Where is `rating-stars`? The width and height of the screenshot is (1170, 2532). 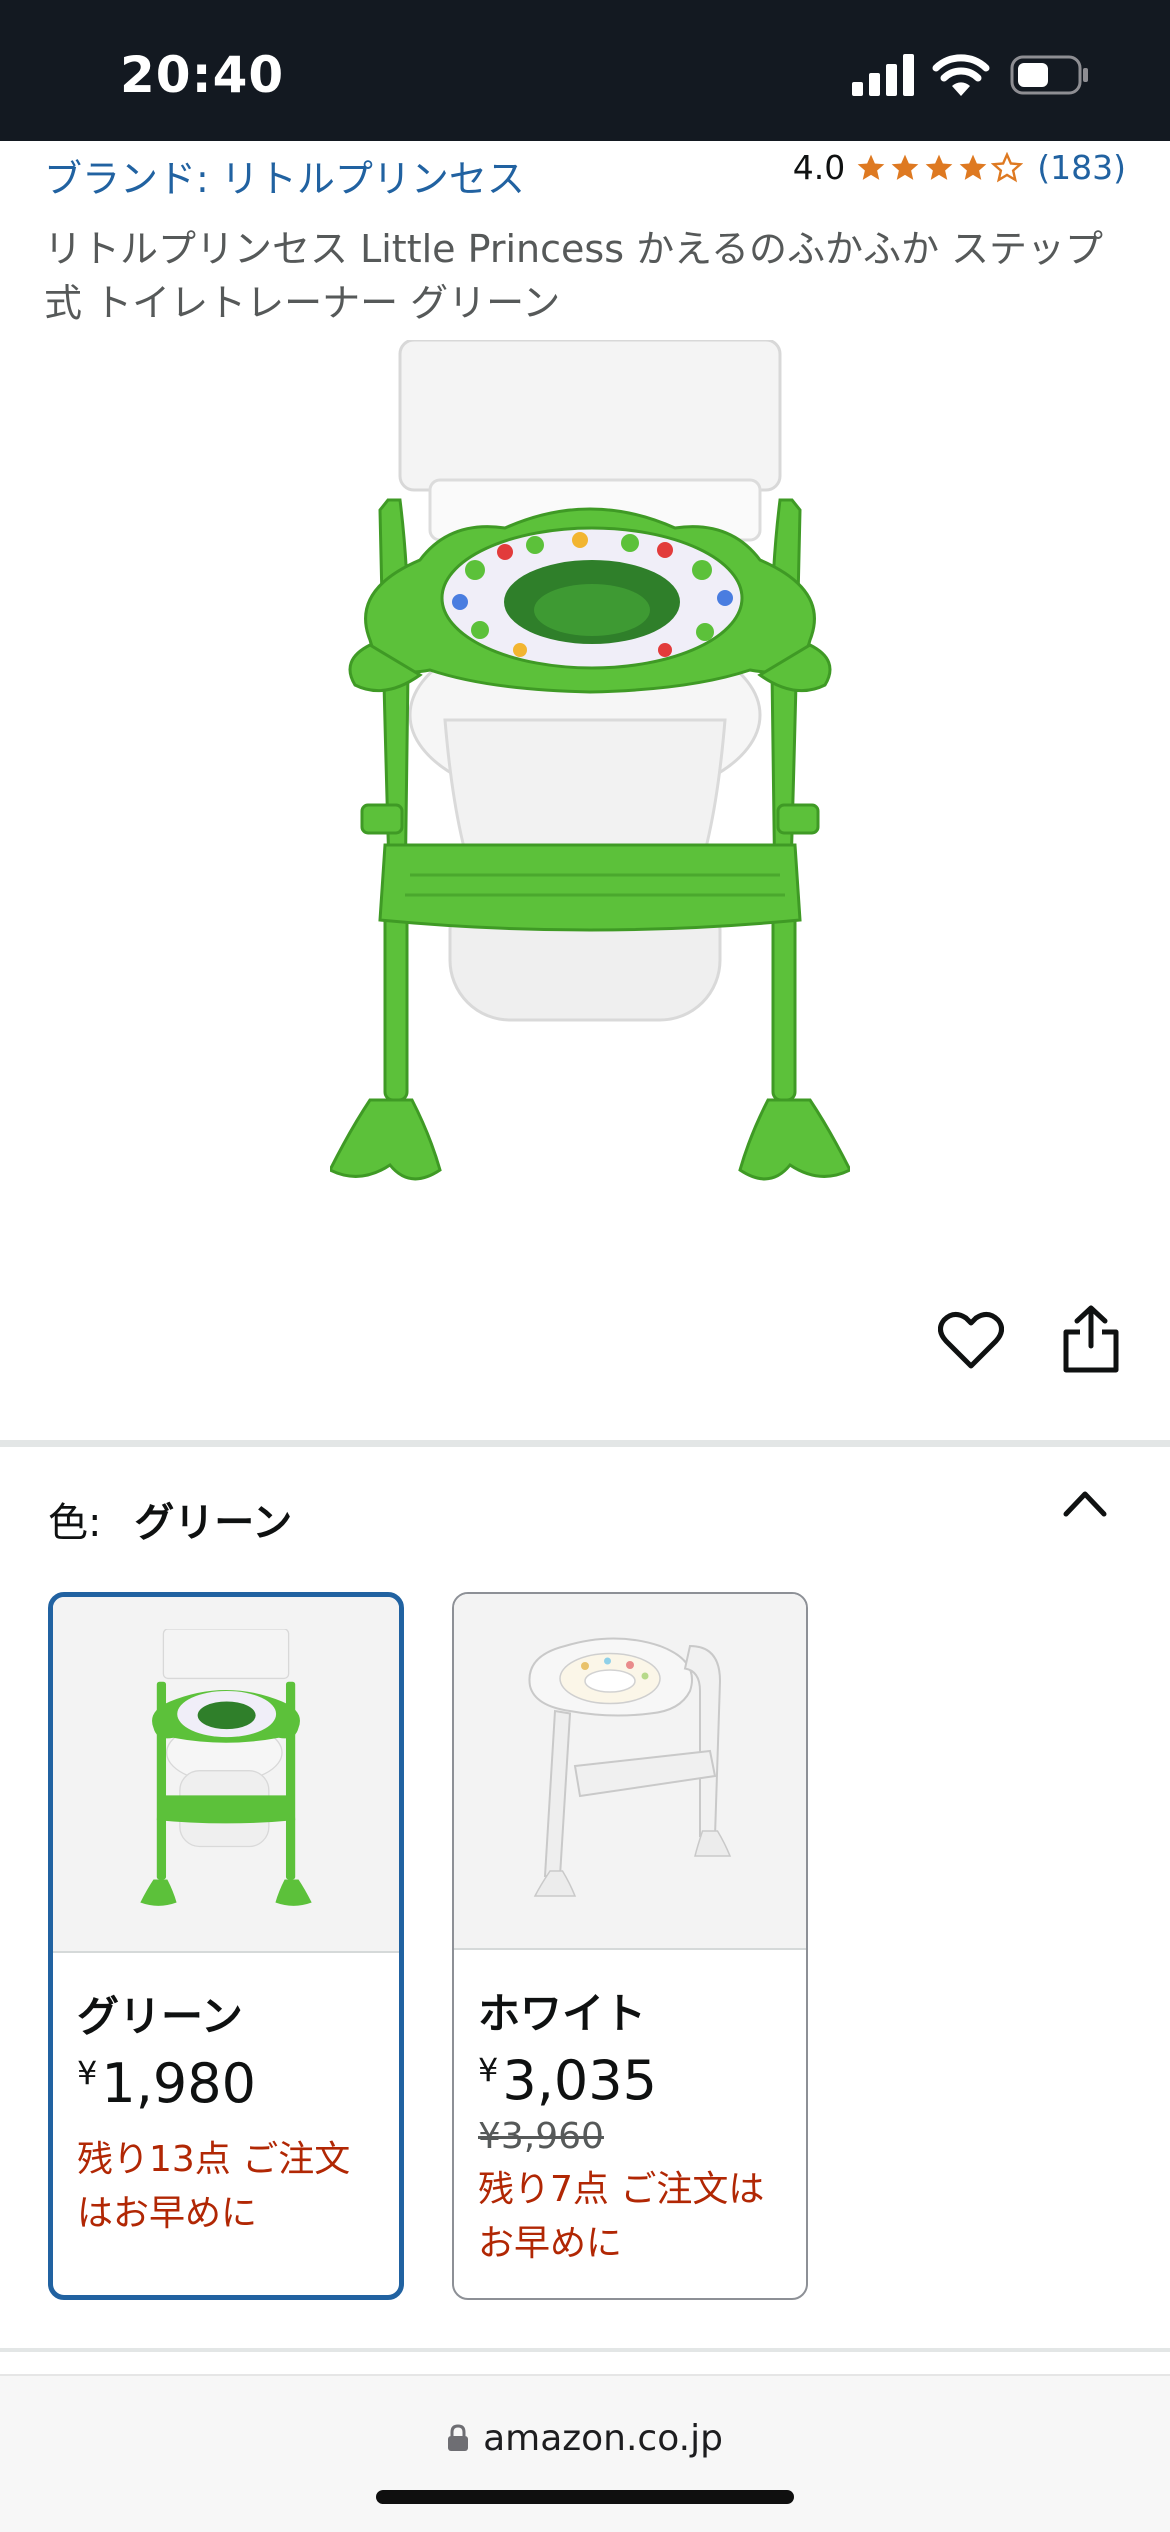
rating-stars is located at coordinates (939, 167).